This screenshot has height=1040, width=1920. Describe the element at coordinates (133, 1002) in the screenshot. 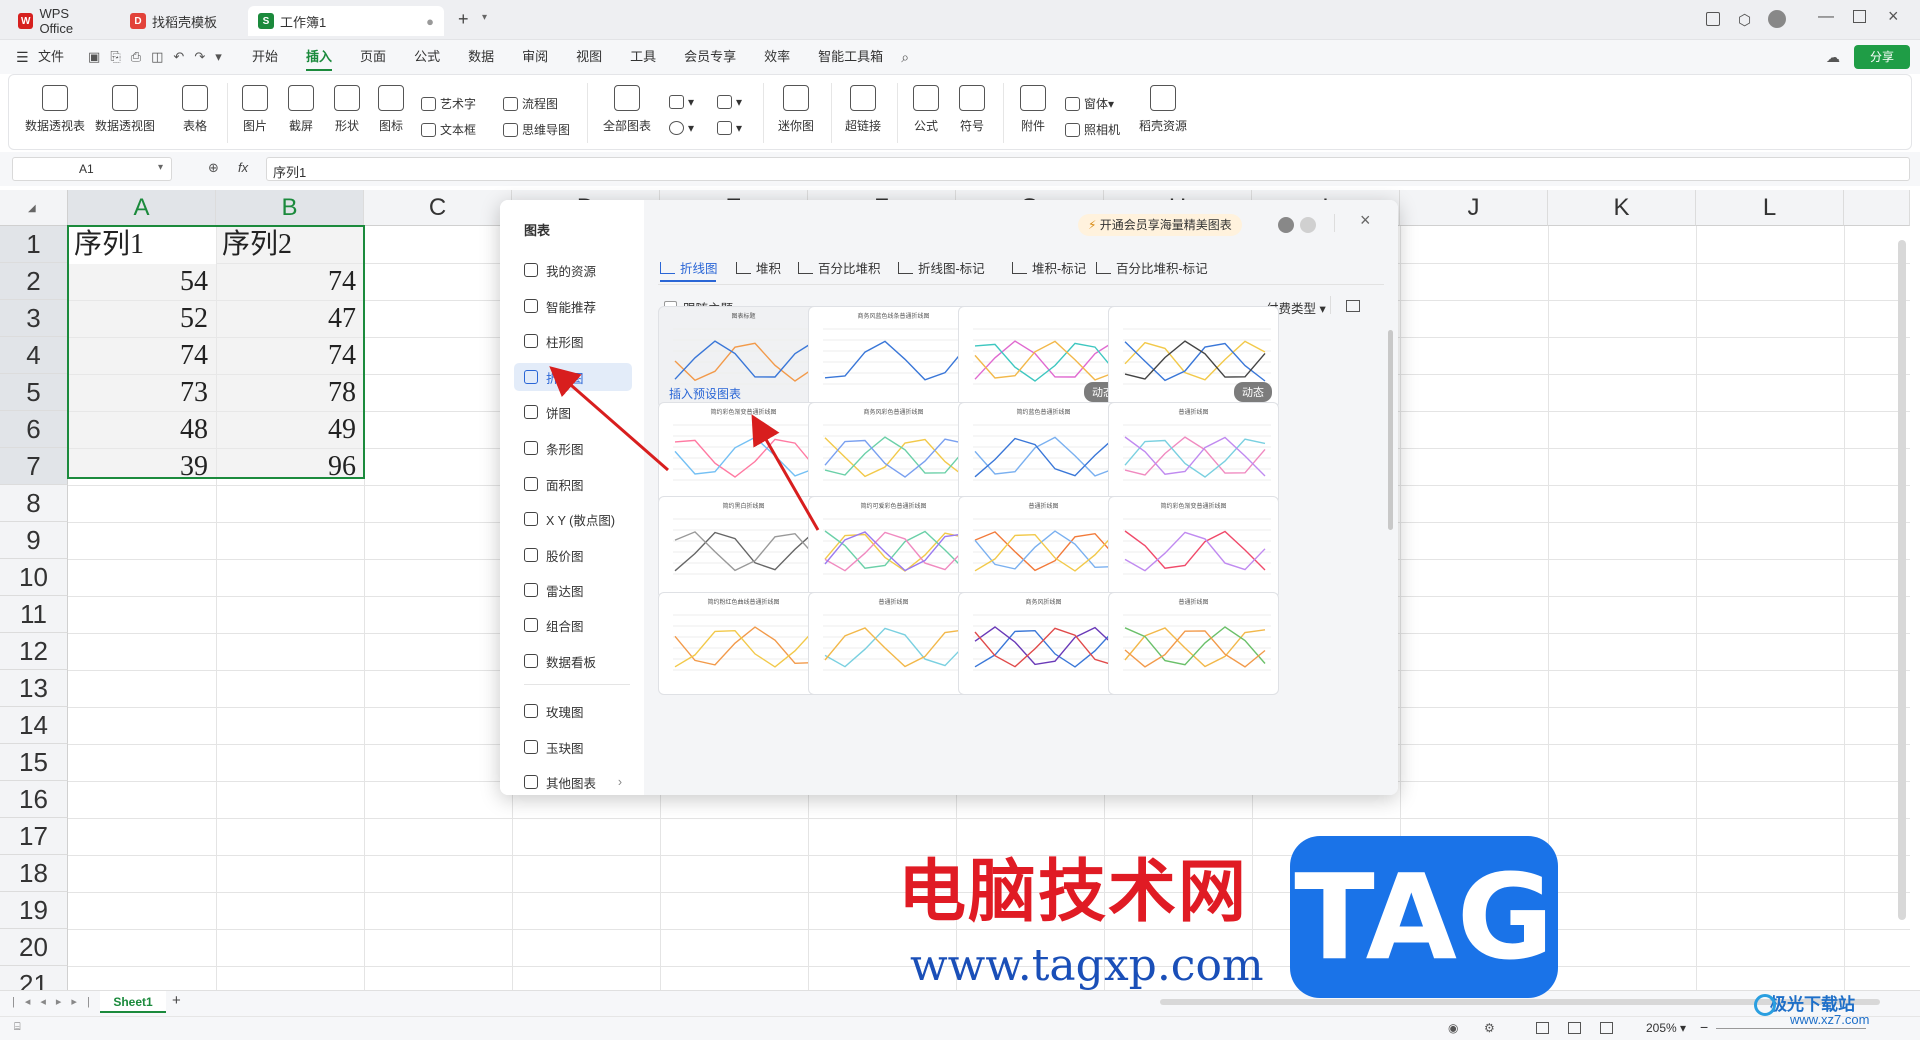

I see `sheet-tab-sheet1: Sheet1` at that location.